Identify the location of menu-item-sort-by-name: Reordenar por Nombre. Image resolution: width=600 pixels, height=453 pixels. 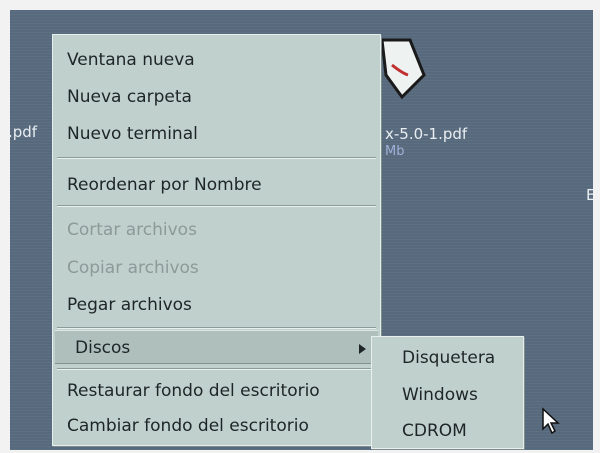
(164, 185).